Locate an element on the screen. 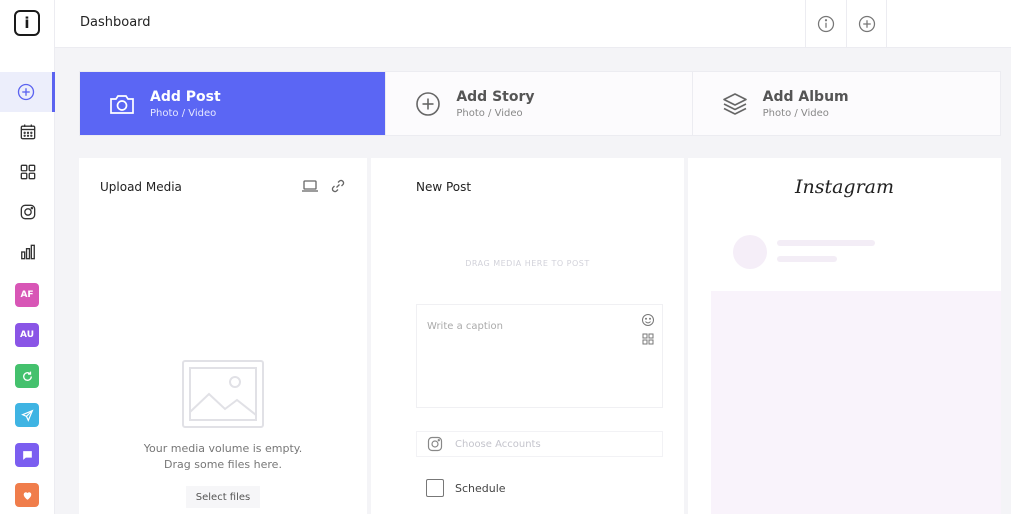 This screenshot has width=1011, height=514. logo-glyph: i is located at coordinates (27, 22).